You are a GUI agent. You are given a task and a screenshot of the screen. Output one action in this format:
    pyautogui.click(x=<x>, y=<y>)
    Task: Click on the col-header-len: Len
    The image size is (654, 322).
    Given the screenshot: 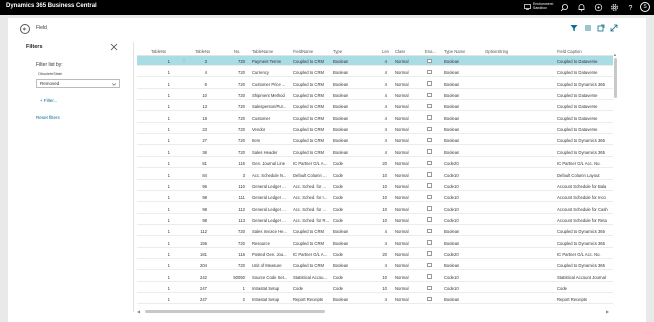 What is the action you would take?
    pyautogui.click(x=385, y=51)
    